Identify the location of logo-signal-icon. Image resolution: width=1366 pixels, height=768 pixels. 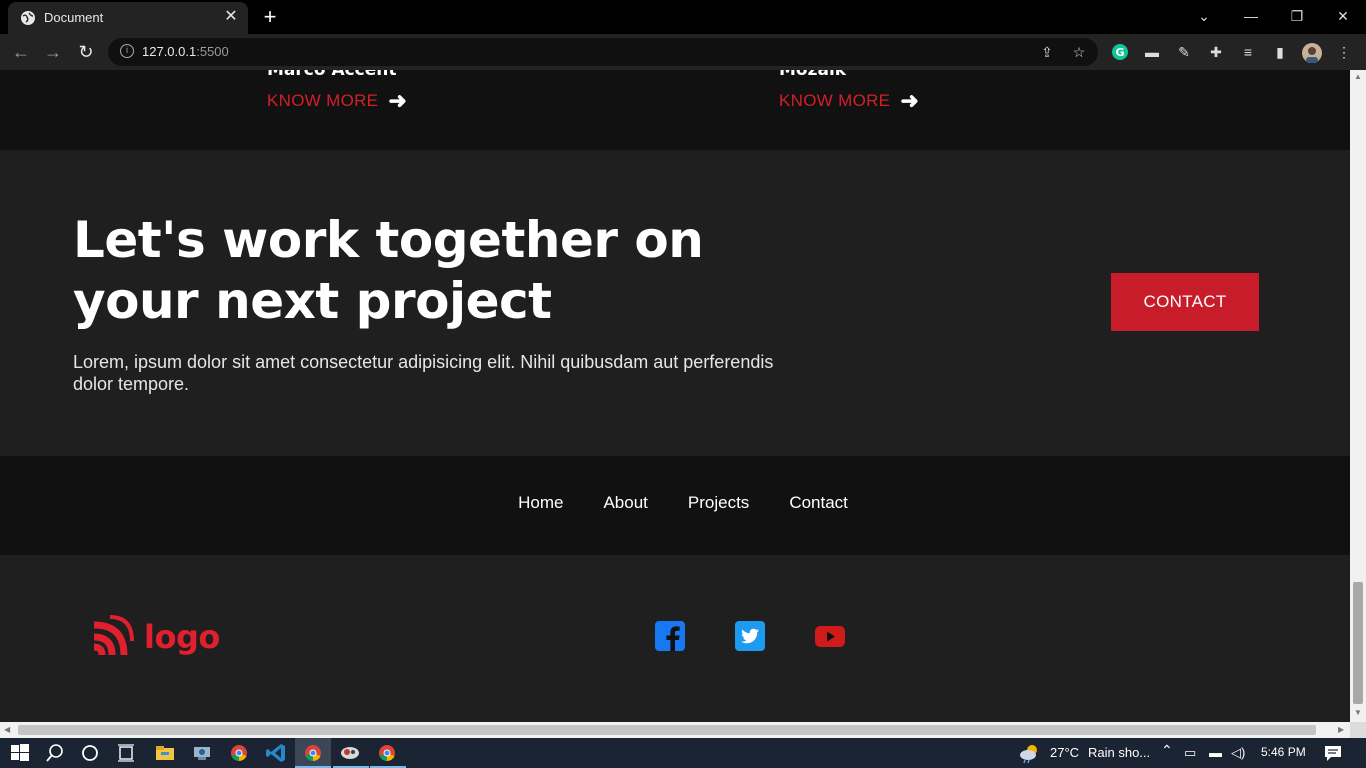
(113, 635).